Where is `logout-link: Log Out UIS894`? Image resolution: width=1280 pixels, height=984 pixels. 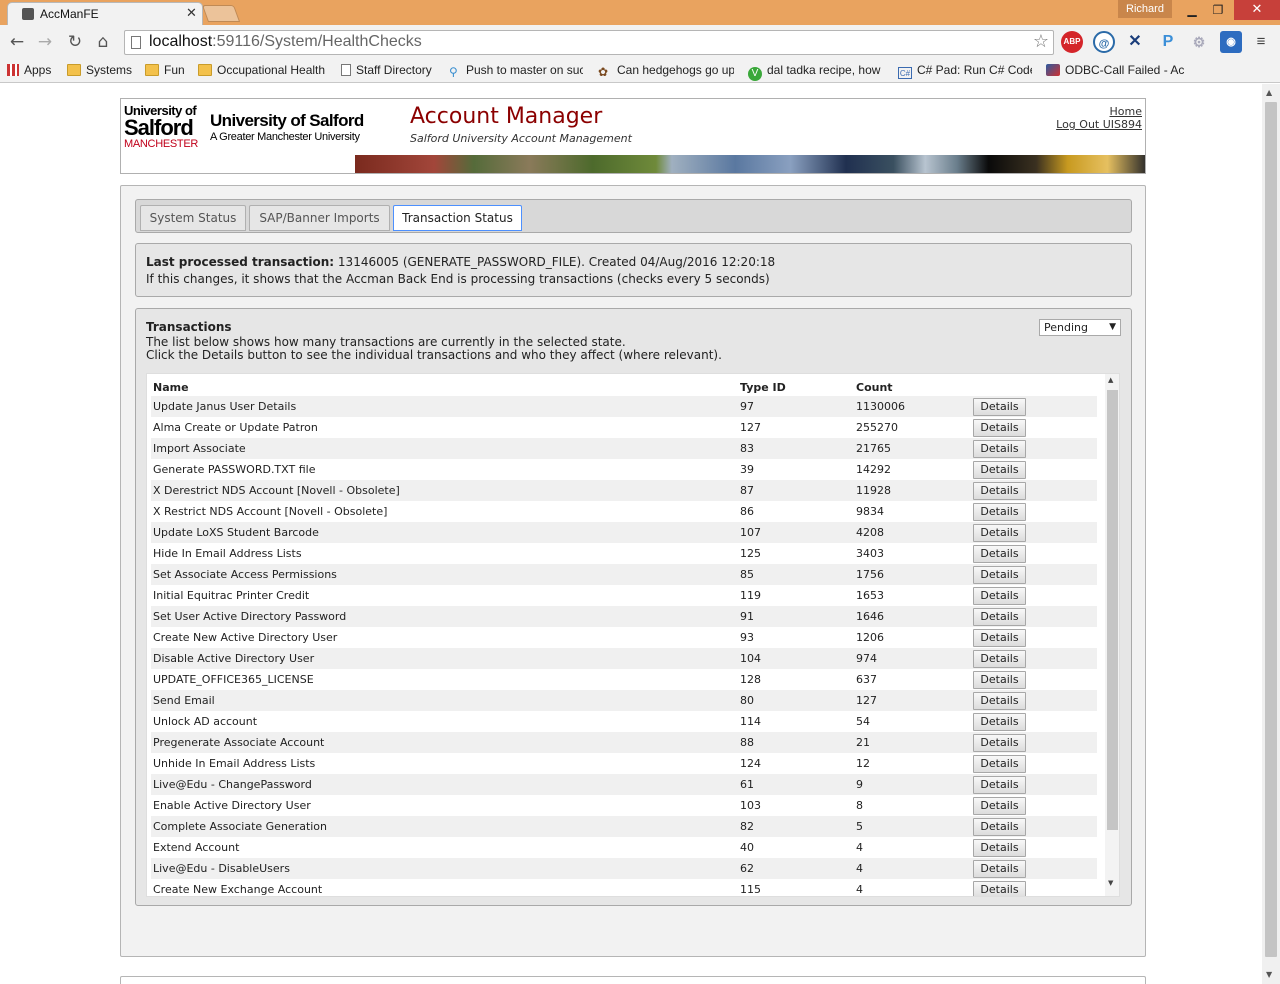
logout-link: Log Out UIS894 is located at coordinates (1099, 124).